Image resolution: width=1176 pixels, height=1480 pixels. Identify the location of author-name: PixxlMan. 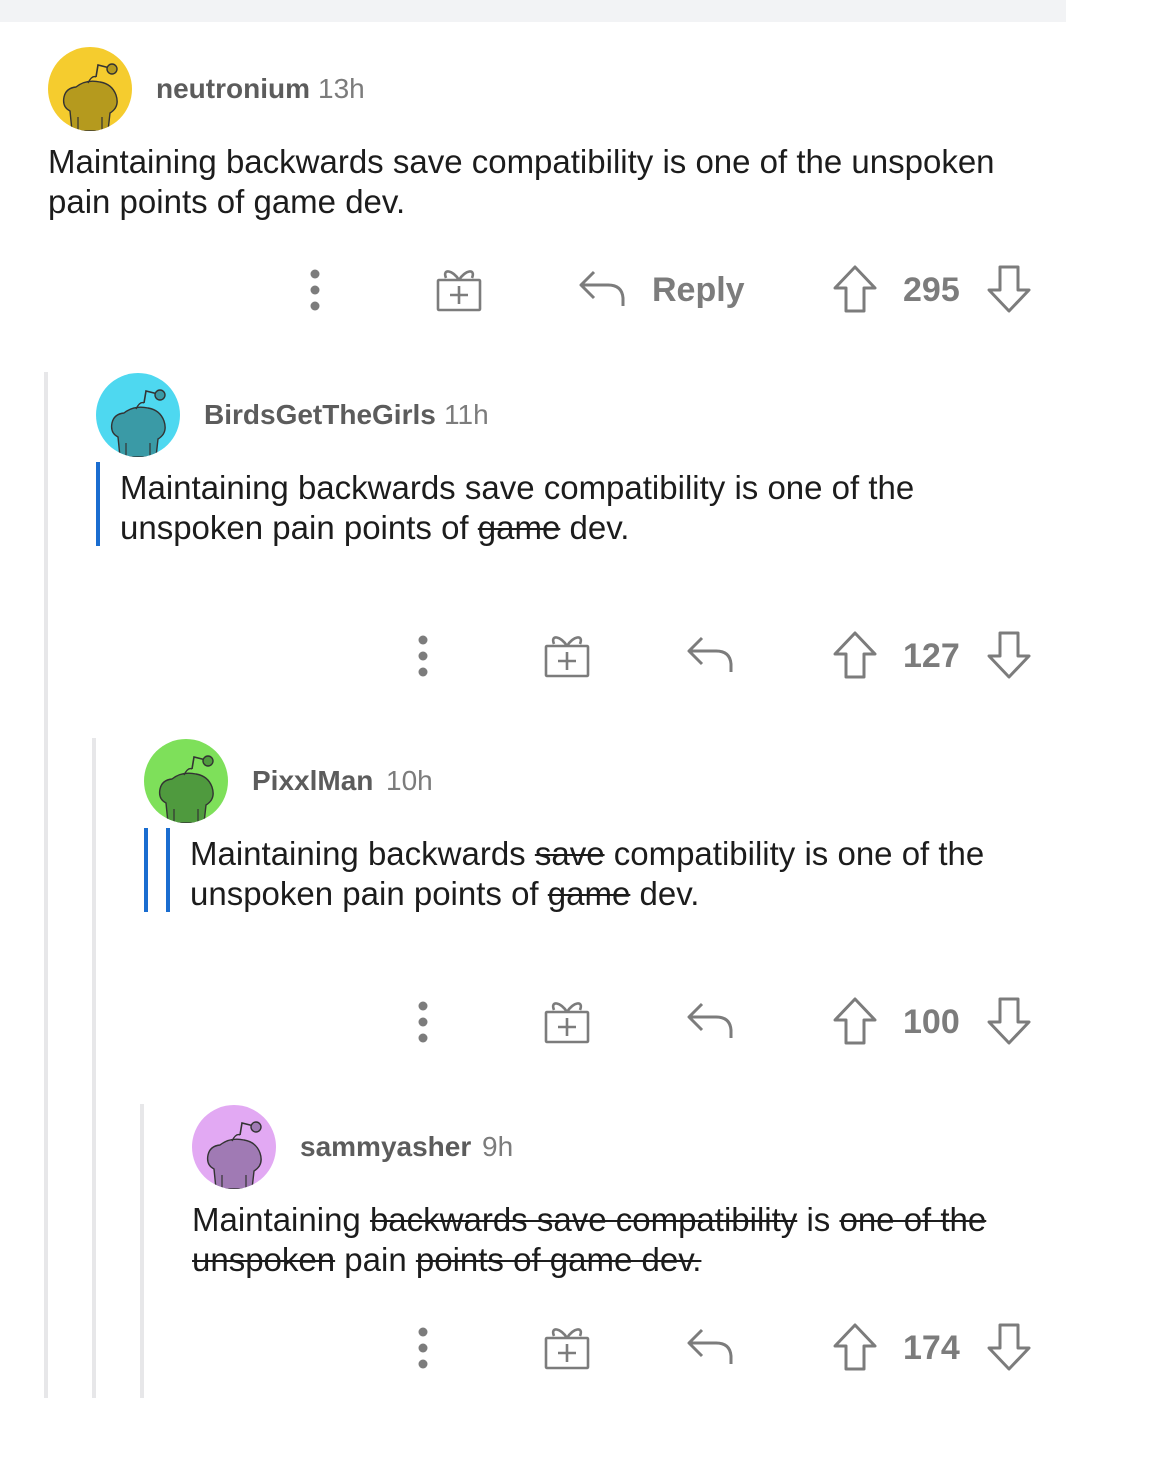
(312, 781).